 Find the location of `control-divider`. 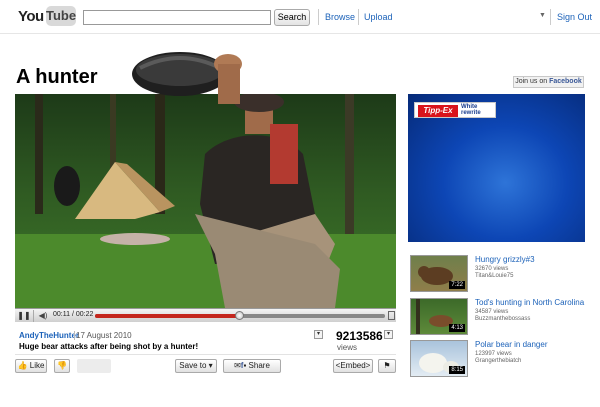

control-divider is located at coordinates (33, 316).